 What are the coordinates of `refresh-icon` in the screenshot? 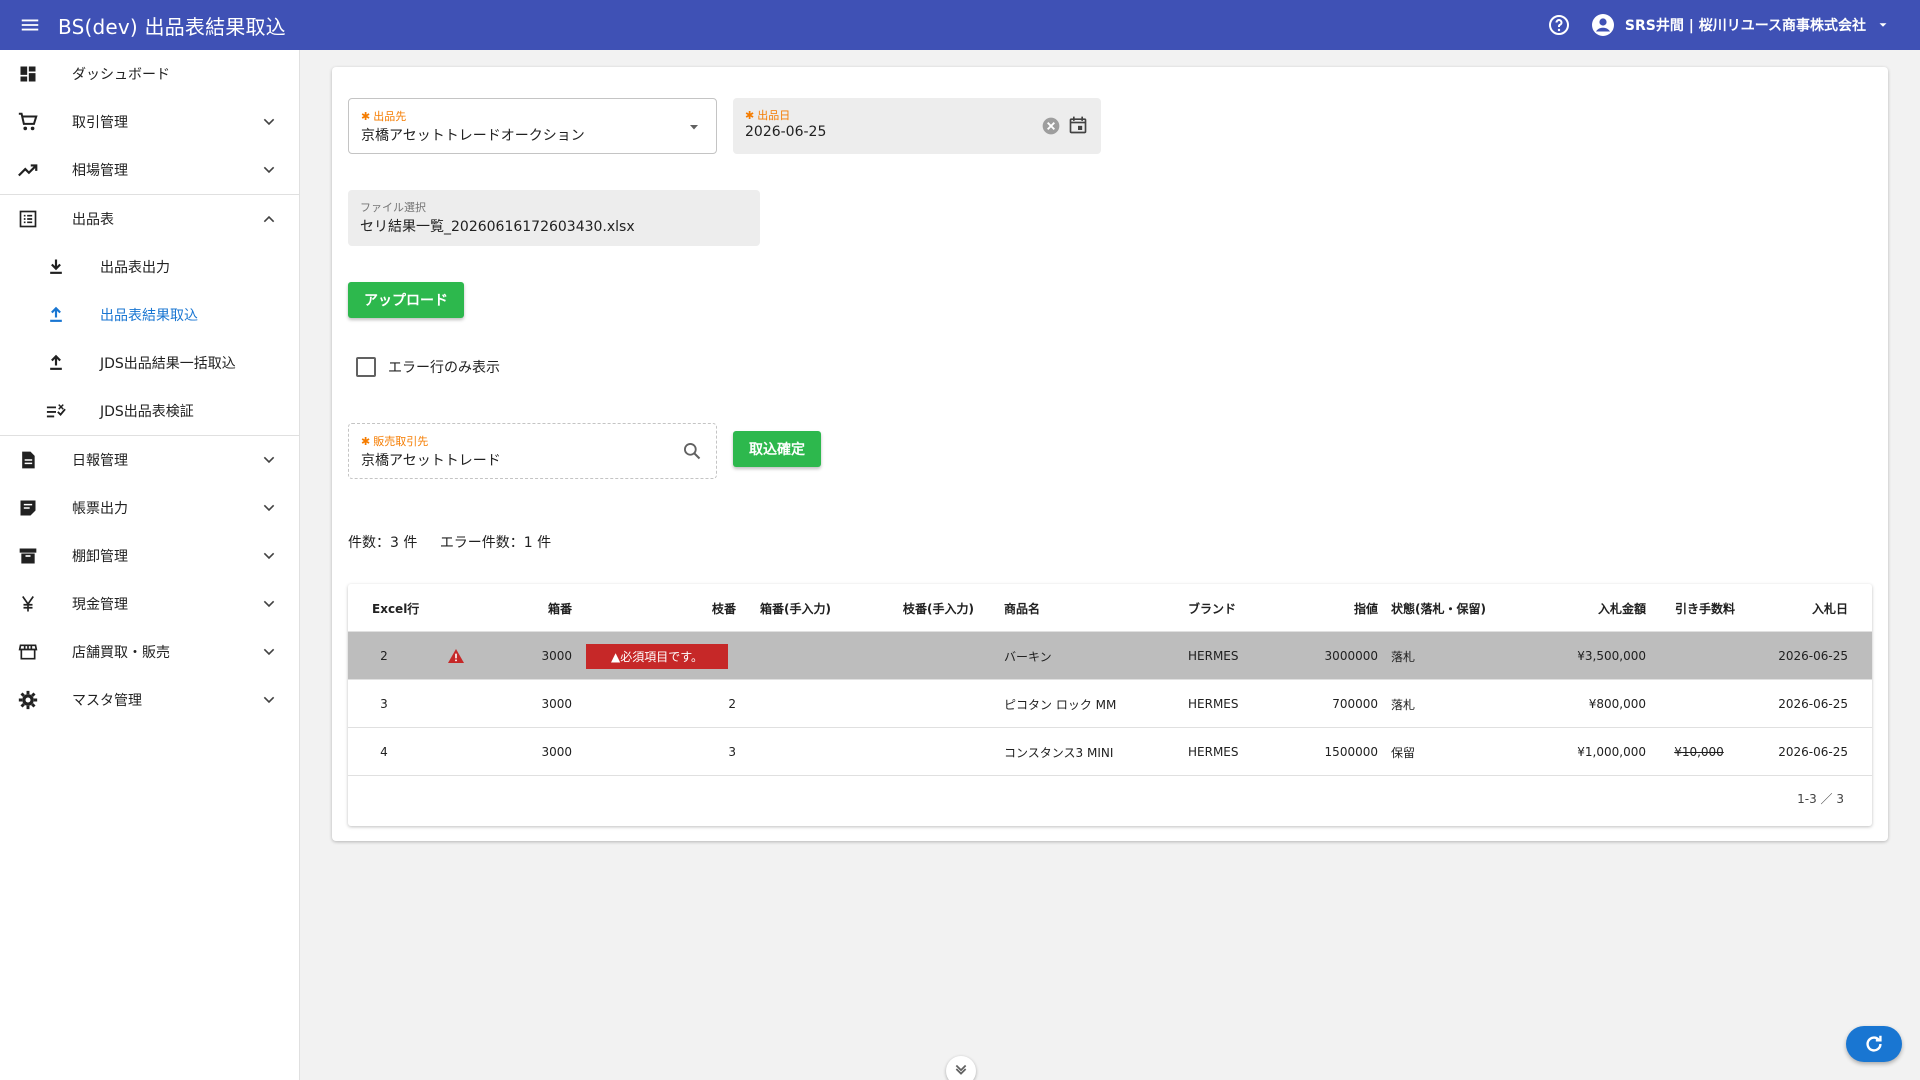 It's located at (1874, 1043).